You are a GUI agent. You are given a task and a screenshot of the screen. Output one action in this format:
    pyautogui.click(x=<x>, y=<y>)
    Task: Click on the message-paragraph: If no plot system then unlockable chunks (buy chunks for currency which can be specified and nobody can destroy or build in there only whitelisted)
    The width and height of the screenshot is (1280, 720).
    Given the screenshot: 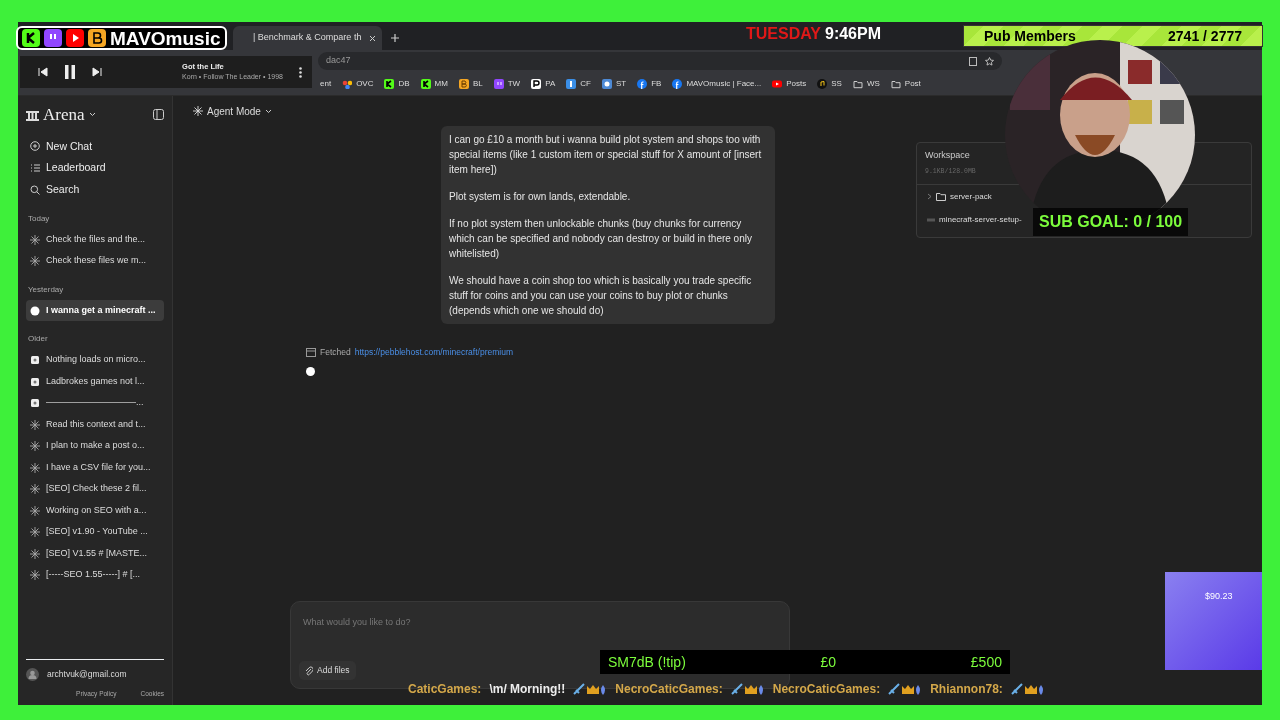 What is the action you would take?
    pyautogui.click(x=601, y=239)
    